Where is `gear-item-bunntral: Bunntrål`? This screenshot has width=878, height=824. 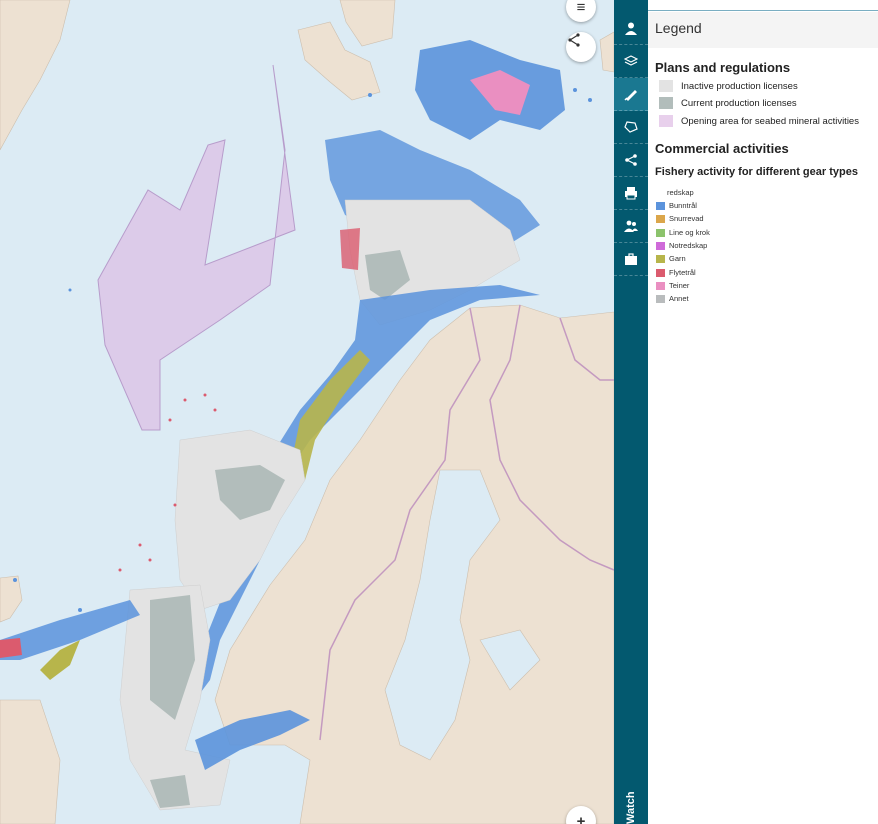
gear-item-bunntral: Bunntrål is located at coordinates (676, 205).